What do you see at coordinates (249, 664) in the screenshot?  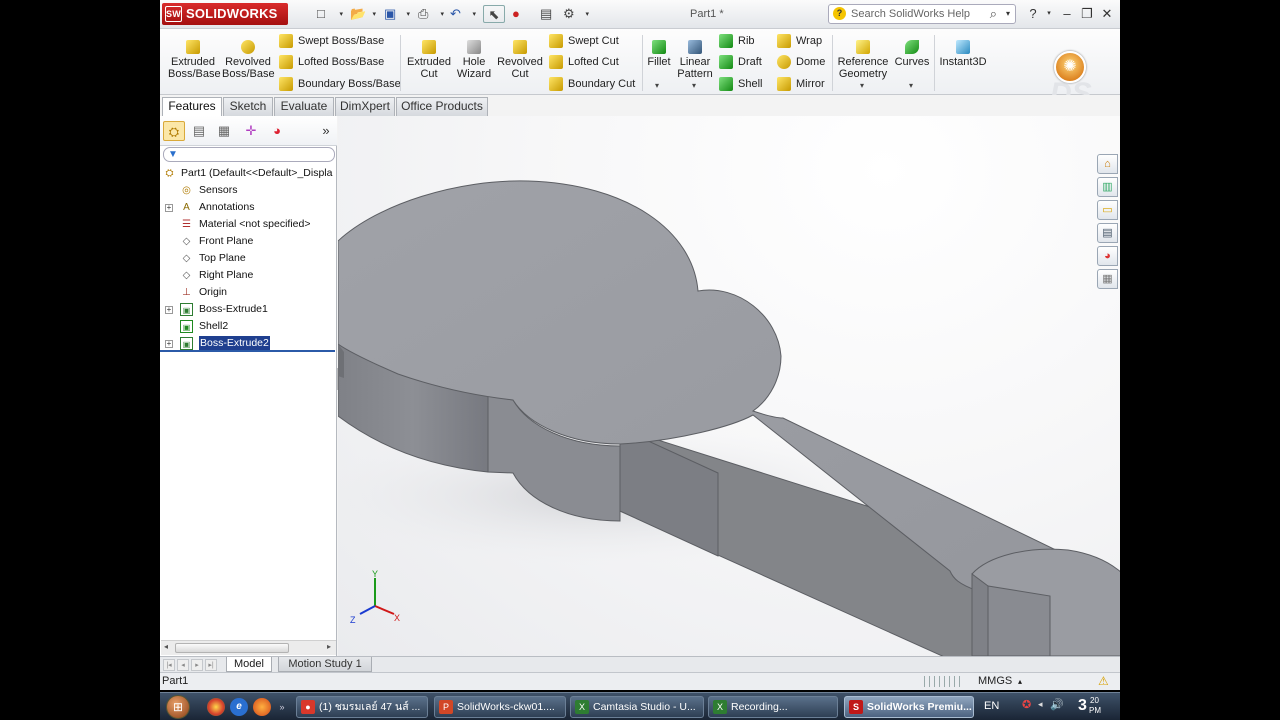 I see `tab-model: Model` at bounding box center [249, 664].